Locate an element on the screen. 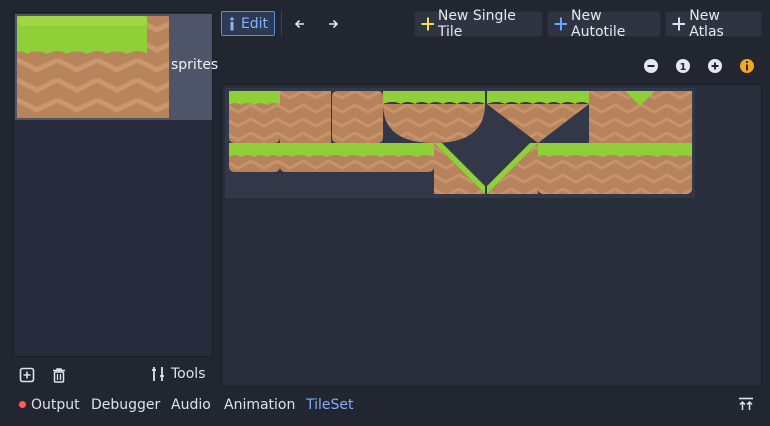 The height and width of the screenshot is (426, 770). zoom-reset-icon: 1 is located at coordinates (683, 66).